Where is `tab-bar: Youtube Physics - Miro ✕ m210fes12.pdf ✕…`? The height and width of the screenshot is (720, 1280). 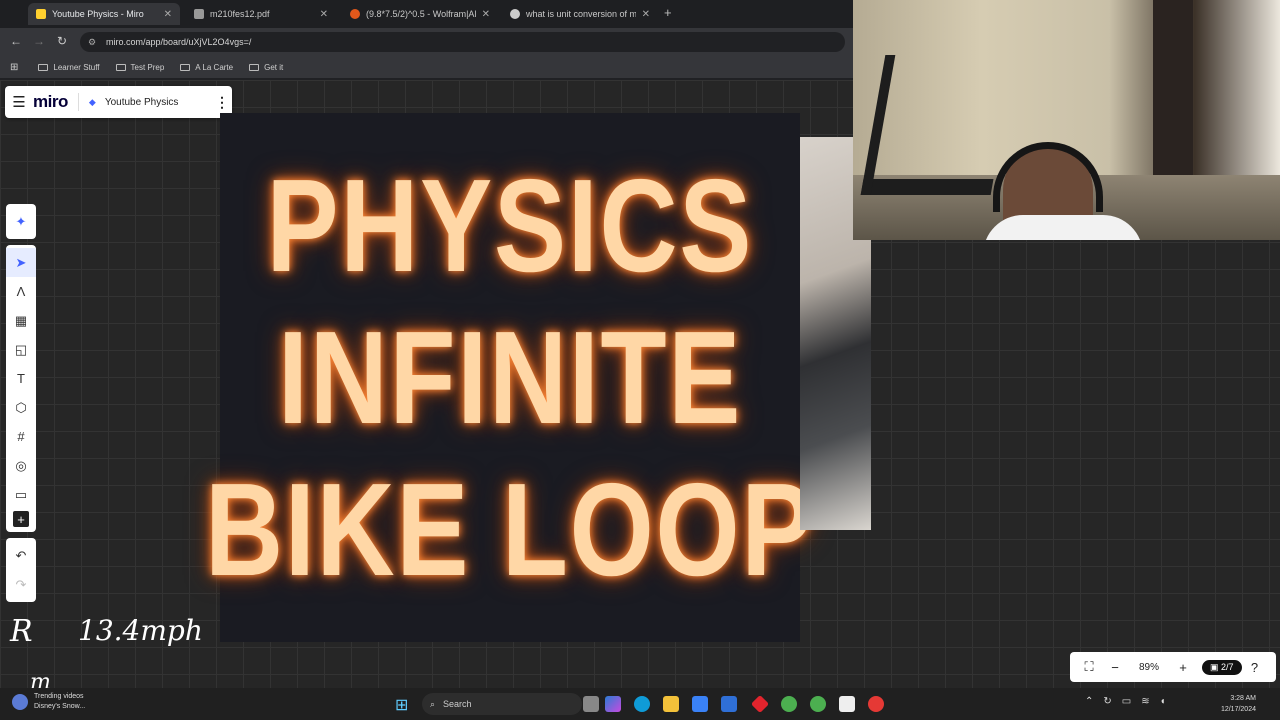 tab-bar: Youtube Physics - Miro ✕ m210fes12.pdf ✕… is located at coordinates (426, 14).